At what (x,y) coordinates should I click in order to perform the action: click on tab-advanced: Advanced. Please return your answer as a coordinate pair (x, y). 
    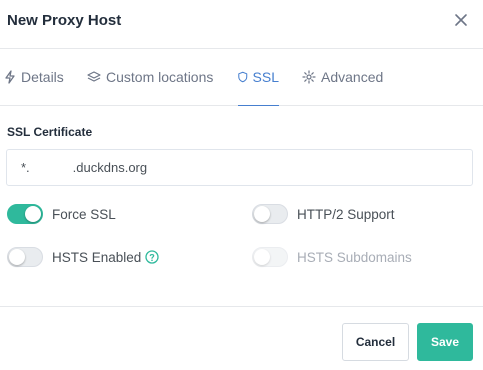
    Looking at the image, I should click on (342, 77).